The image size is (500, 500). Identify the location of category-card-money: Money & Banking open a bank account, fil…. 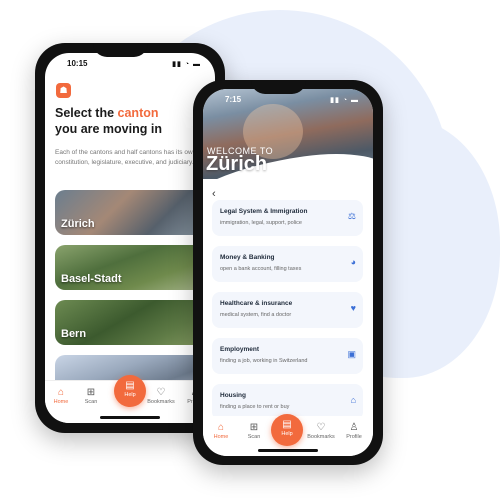
(287, 264).